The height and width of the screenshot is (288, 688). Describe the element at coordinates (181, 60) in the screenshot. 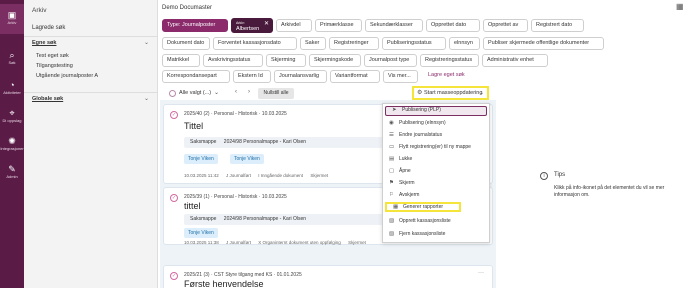

I see `filter-chip: Matrikkel` at that location.